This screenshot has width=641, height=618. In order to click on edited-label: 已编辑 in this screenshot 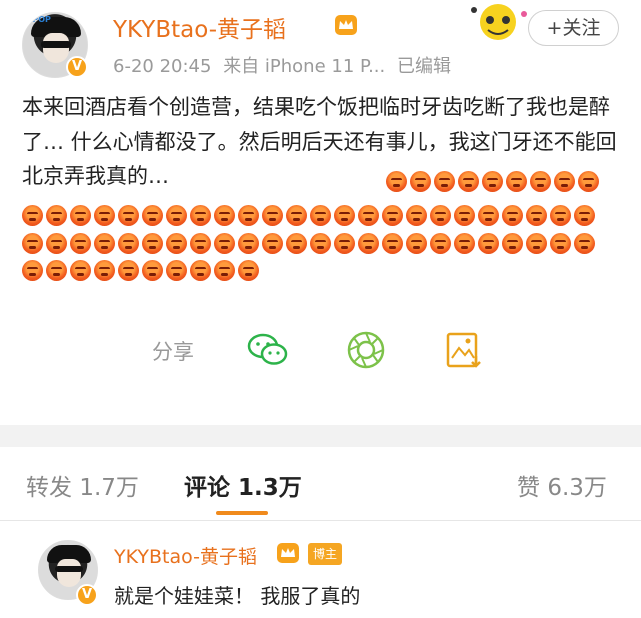, I will do `click(424, 66)`.